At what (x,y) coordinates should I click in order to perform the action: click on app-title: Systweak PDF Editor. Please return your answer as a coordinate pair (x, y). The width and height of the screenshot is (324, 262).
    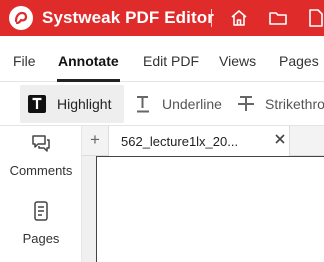
    Looking at the image, I should click on (128, 17).